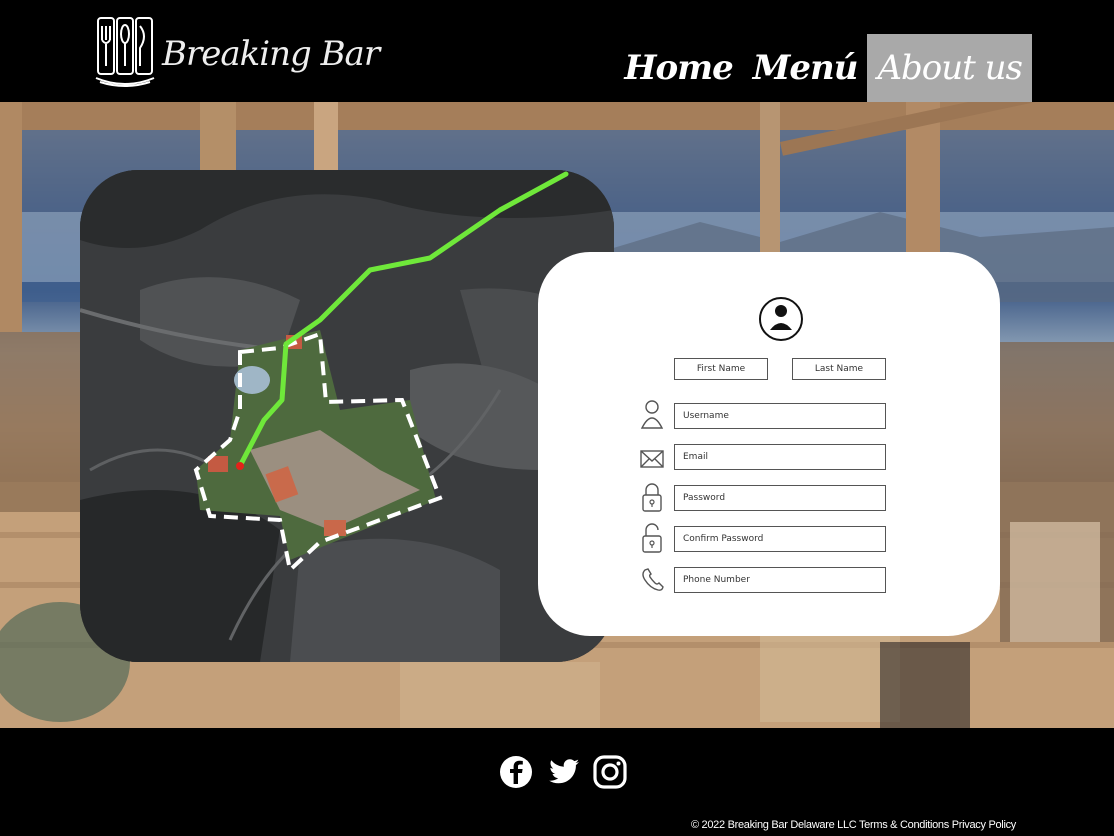 The image size is (1114, 836). I want to click on instagram-icon, so click(610, 772).